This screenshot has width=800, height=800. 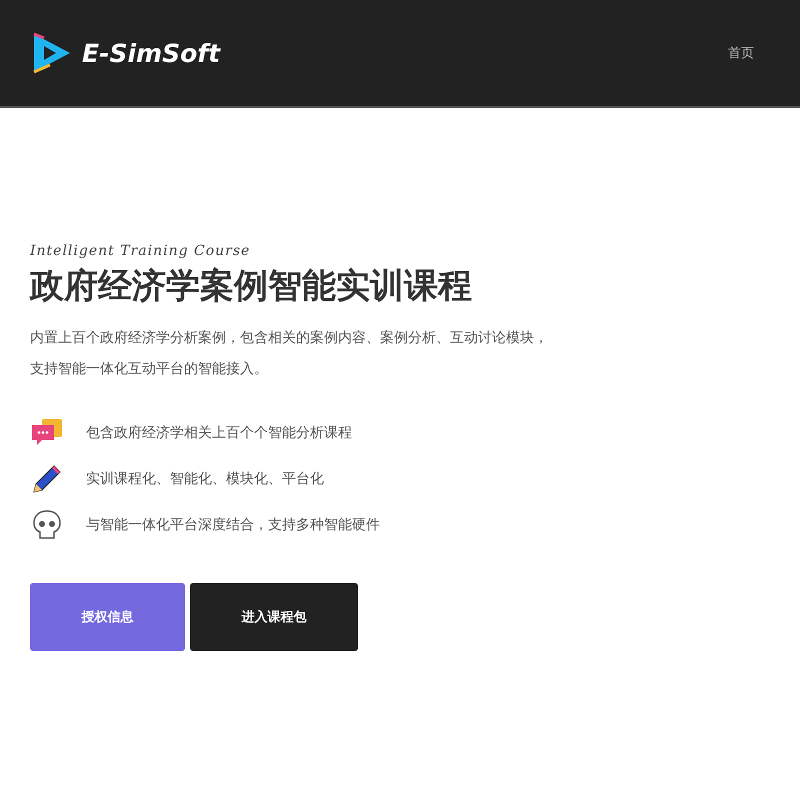 What do you see at coordinates (289, 338) in the screenshot?
I see `description-text: 内置上百个政府经济学分析案例，包含相关的案例内容、案例分析、互动讨论模块，` at bounding box center [289, 338].